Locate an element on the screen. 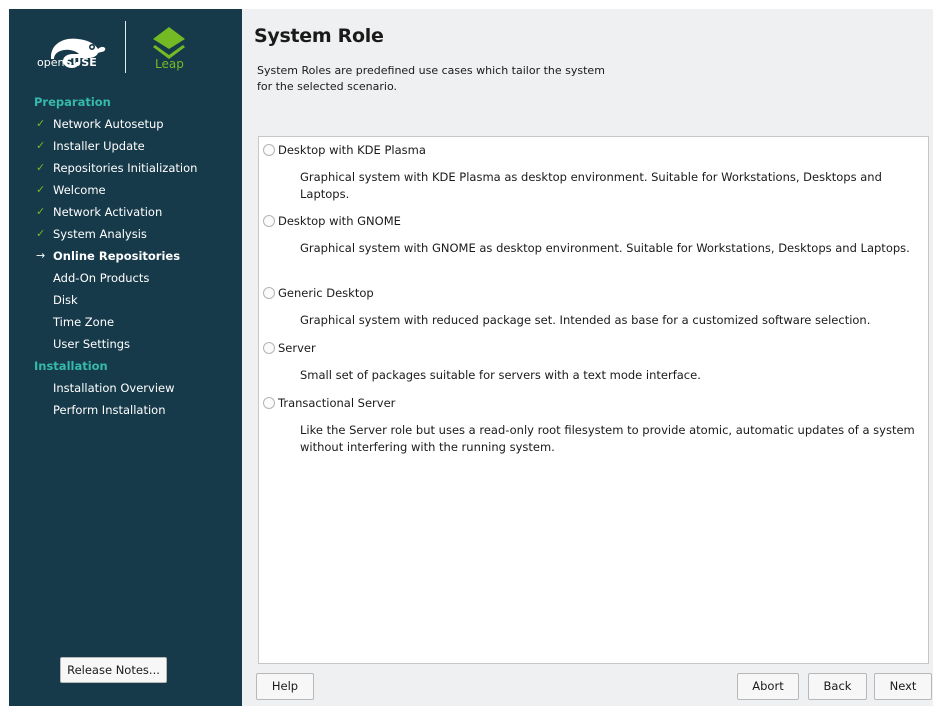  nav-item-installation-overview: Installation Overview is located at coordinates (114, 388).